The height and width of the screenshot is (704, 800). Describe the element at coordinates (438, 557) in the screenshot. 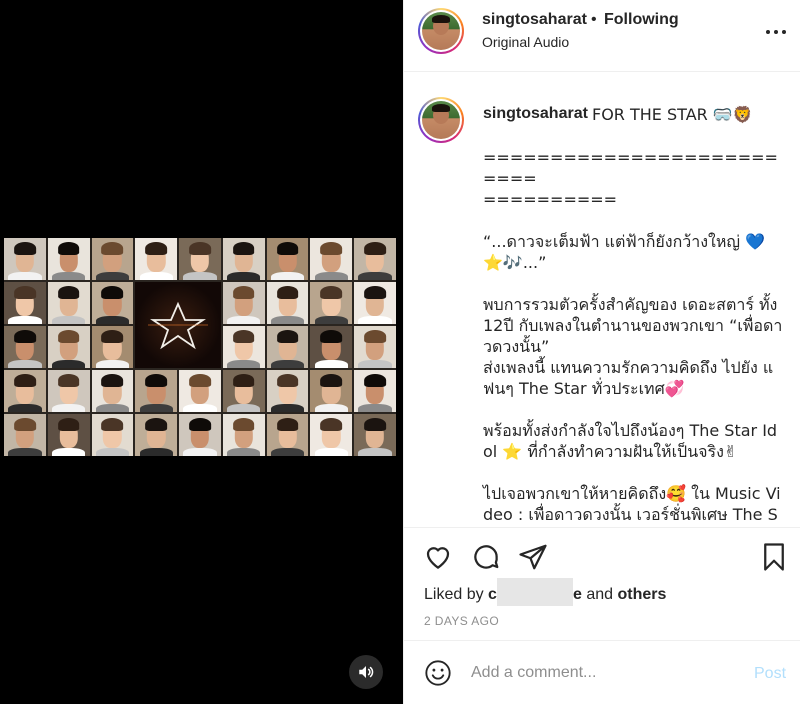

I see `heart-icon` at that location.